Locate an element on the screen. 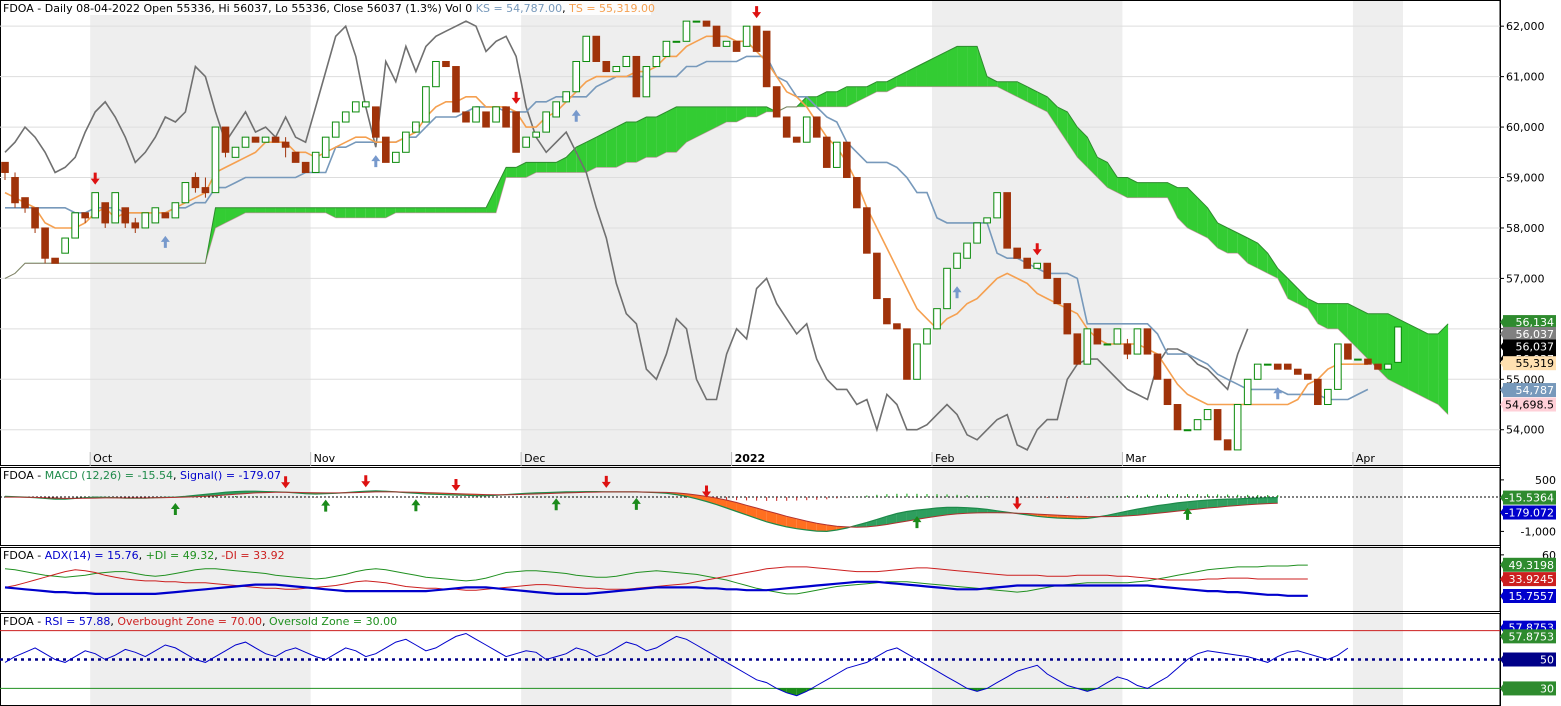 This screenshot has width=1561, height=706. title-segment: MACD (12,26) = -15.54 is located at coordinates (109, 475).